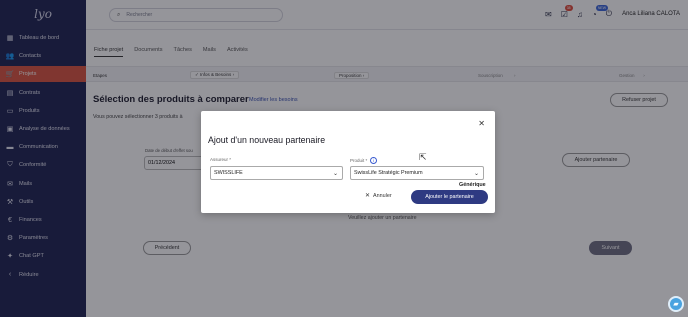  Describe the element at coordinates (449, 197) in the screenshot. I see `add-partner-confirm-button: Ajouter le partenaire` at that location.